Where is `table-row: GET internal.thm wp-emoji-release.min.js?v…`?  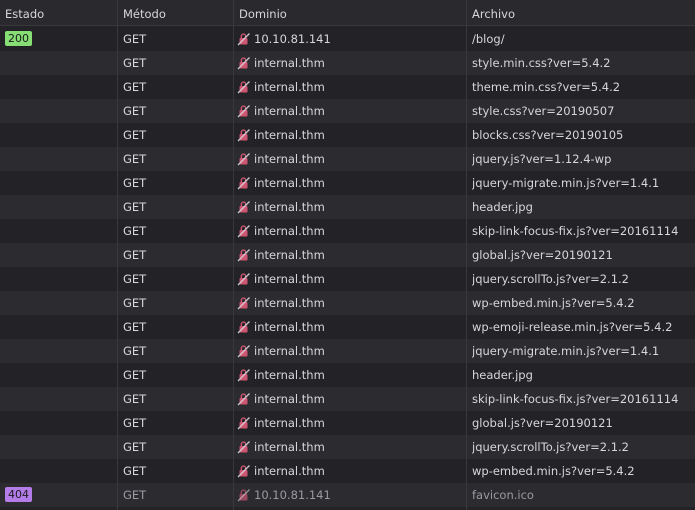
table-row: GET internal.thm wp-emoji-release.min.js?v… is located at coordinates (347, 327).